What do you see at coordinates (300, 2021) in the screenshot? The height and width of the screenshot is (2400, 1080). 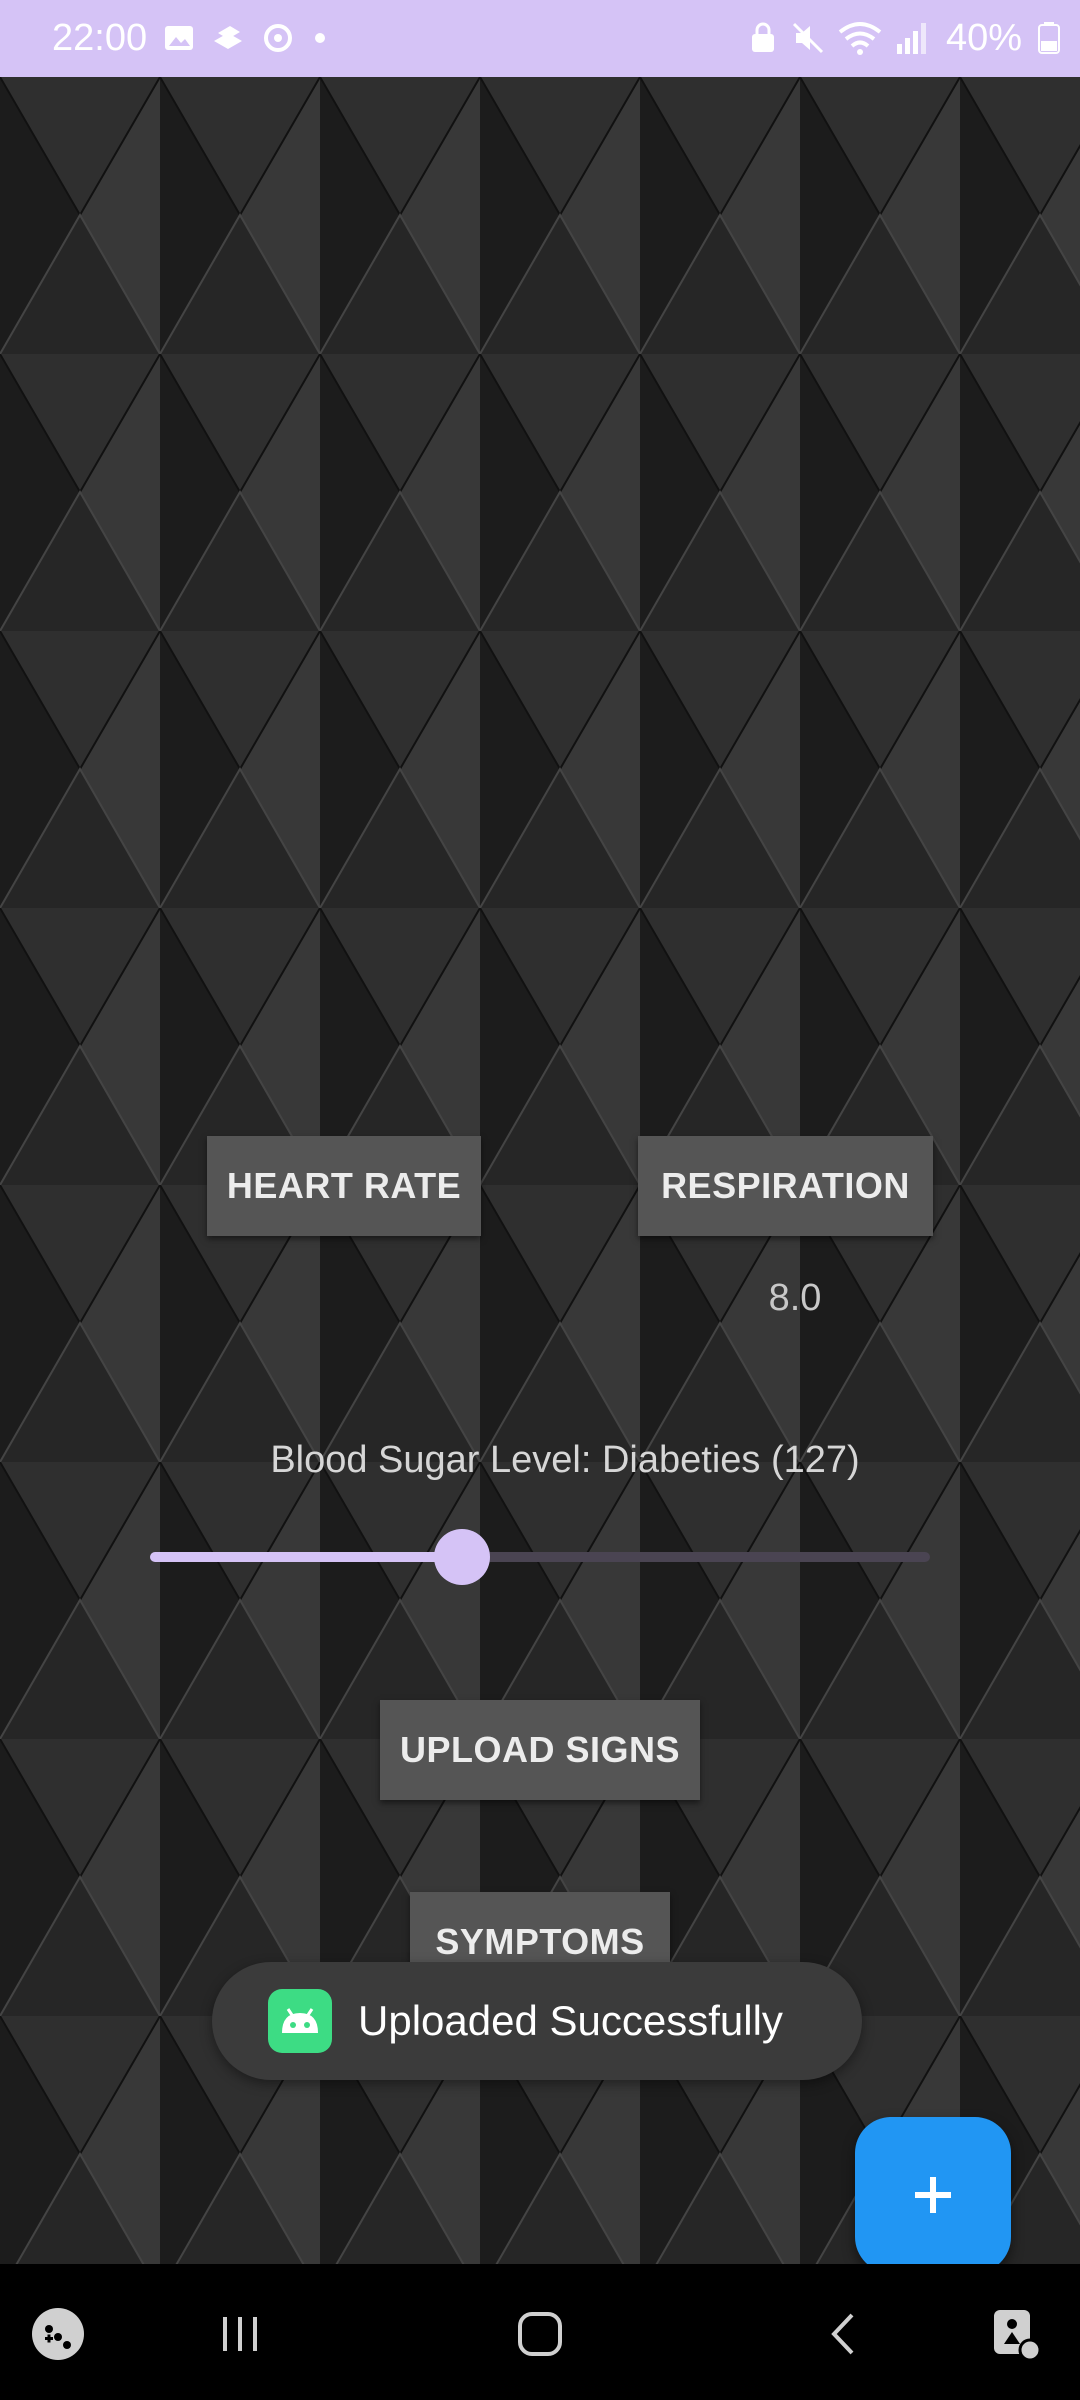 I see `android-icon` at bounding box center [300, 2021].